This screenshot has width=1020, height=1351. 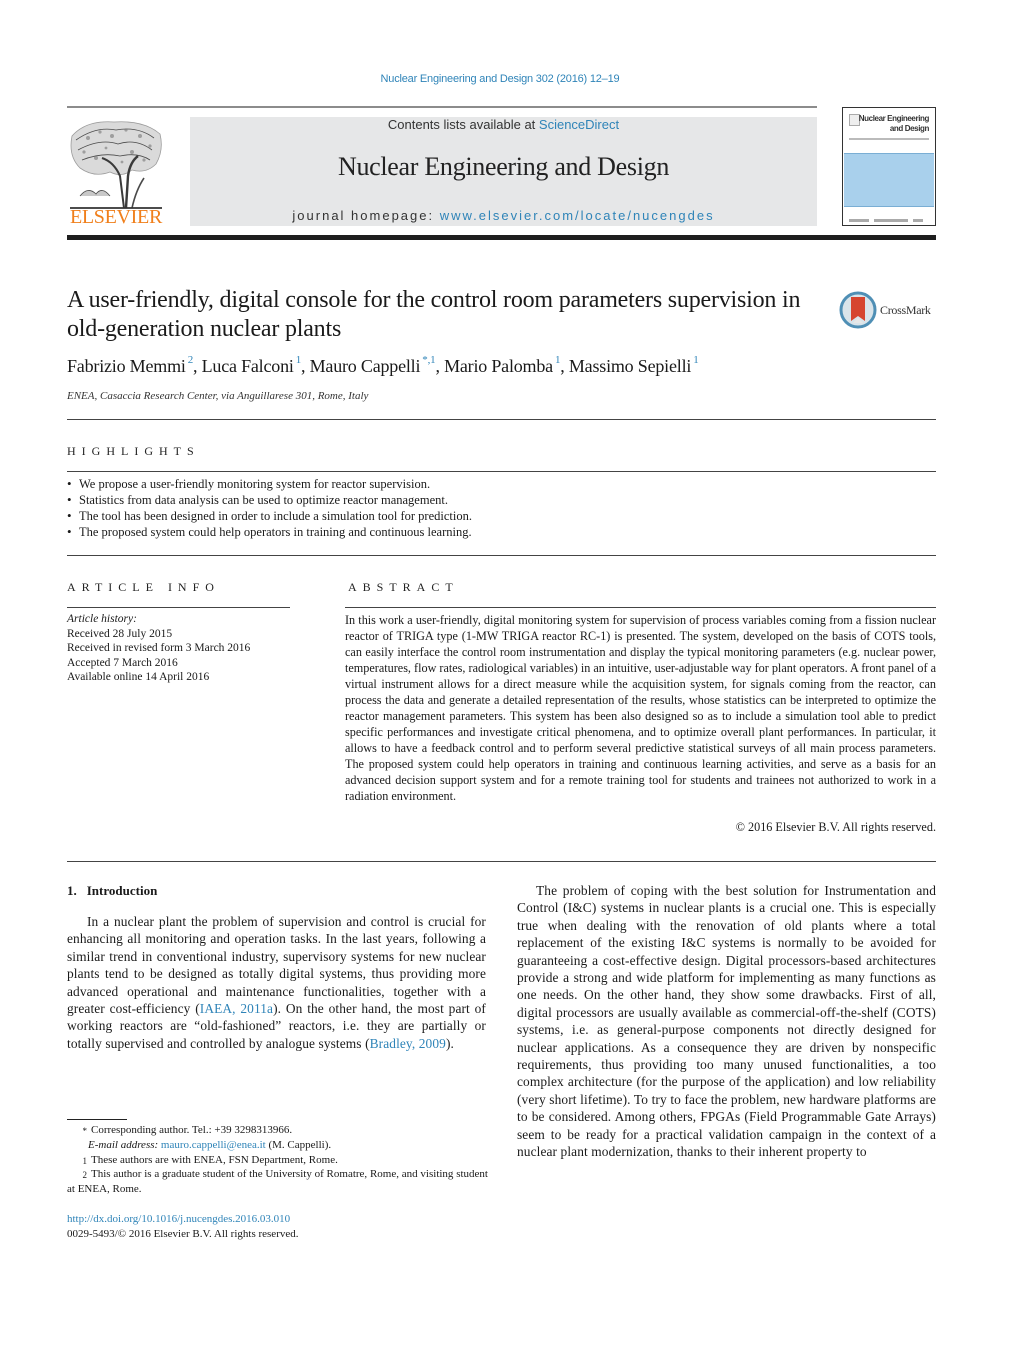 What do you see at coordinates (120, 633) in the screenshot?
I see `received-date: Received 28 July 2015` at bounding box center [120, 633].